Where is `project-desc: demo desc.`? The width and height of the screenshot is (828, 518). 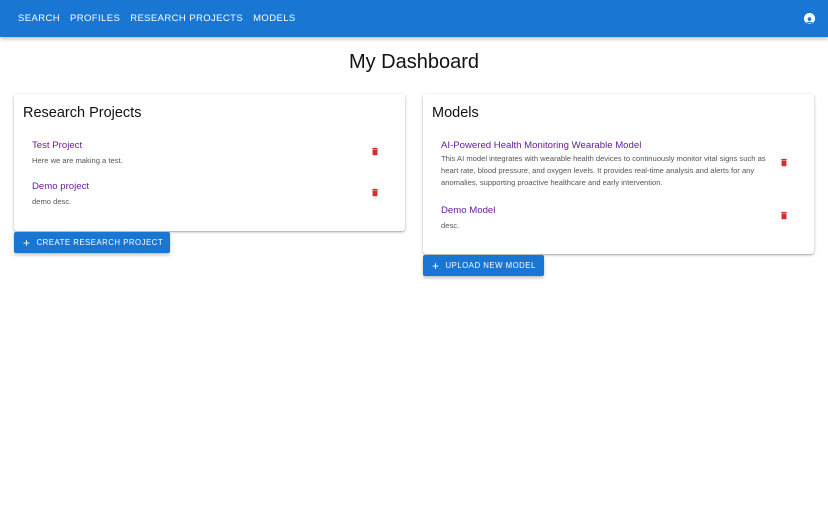 project-desc: demo desc. is located at coordinates (52, 201).